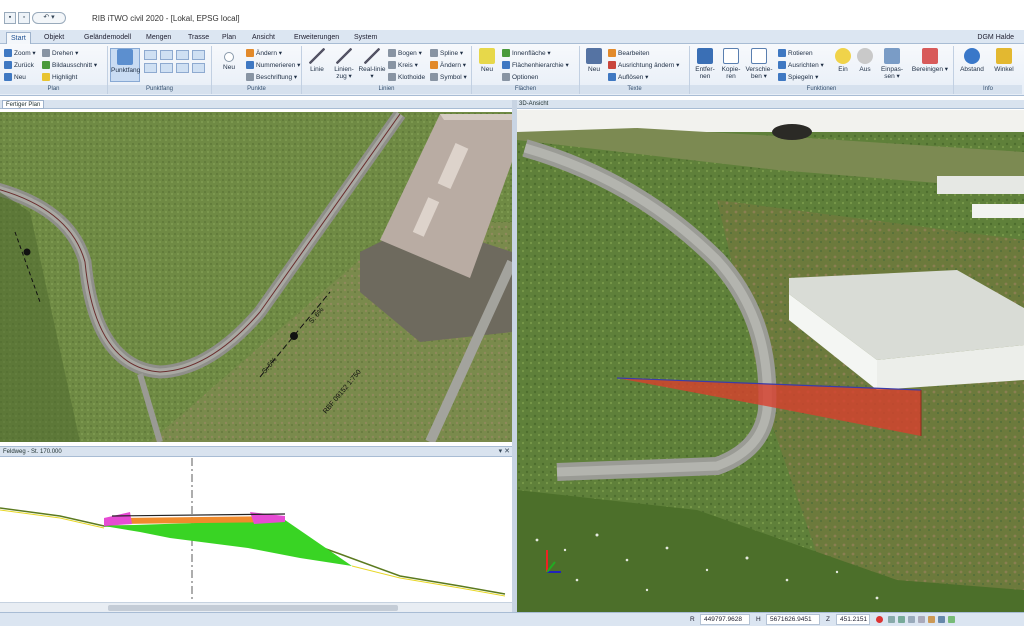  What do you see at coordinates (931, 619) in the screenshot?
I see `lock-icon` at bounding box center [931, 619].